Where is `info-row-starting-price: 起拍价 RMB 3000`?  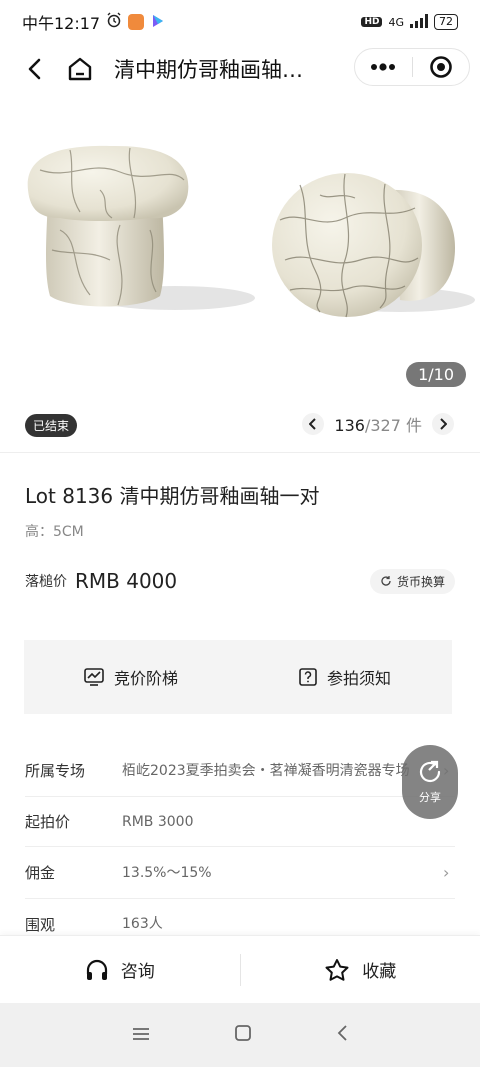
info-row-starting-price: 起拍价 RMB 3000 is located at coordinates (240, 822).